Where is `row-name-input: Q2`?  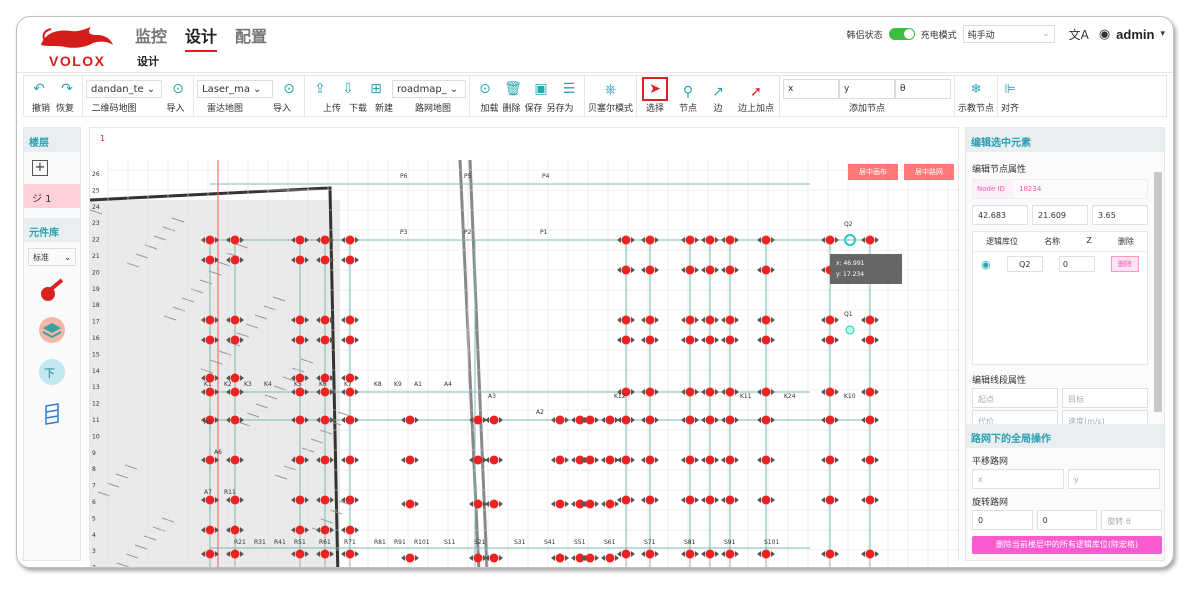
row-name-input: Q2 is located at coordinates (1024, 264).